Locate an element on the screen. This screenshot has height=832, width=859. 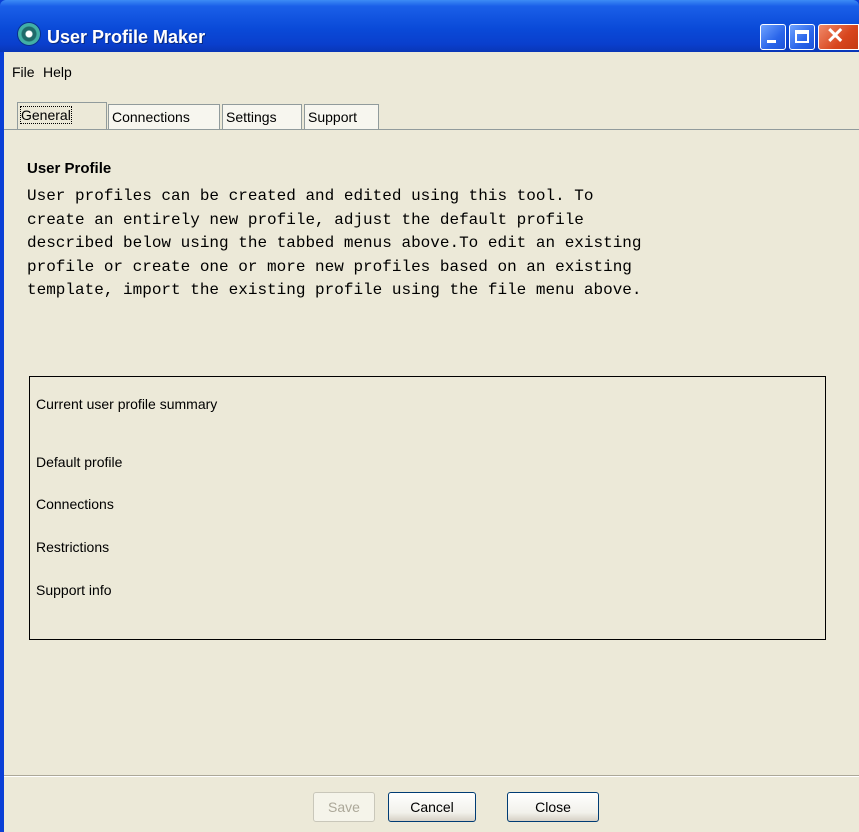
summary-item-restrictions: Restrictions is located at coordinates (73, 547).